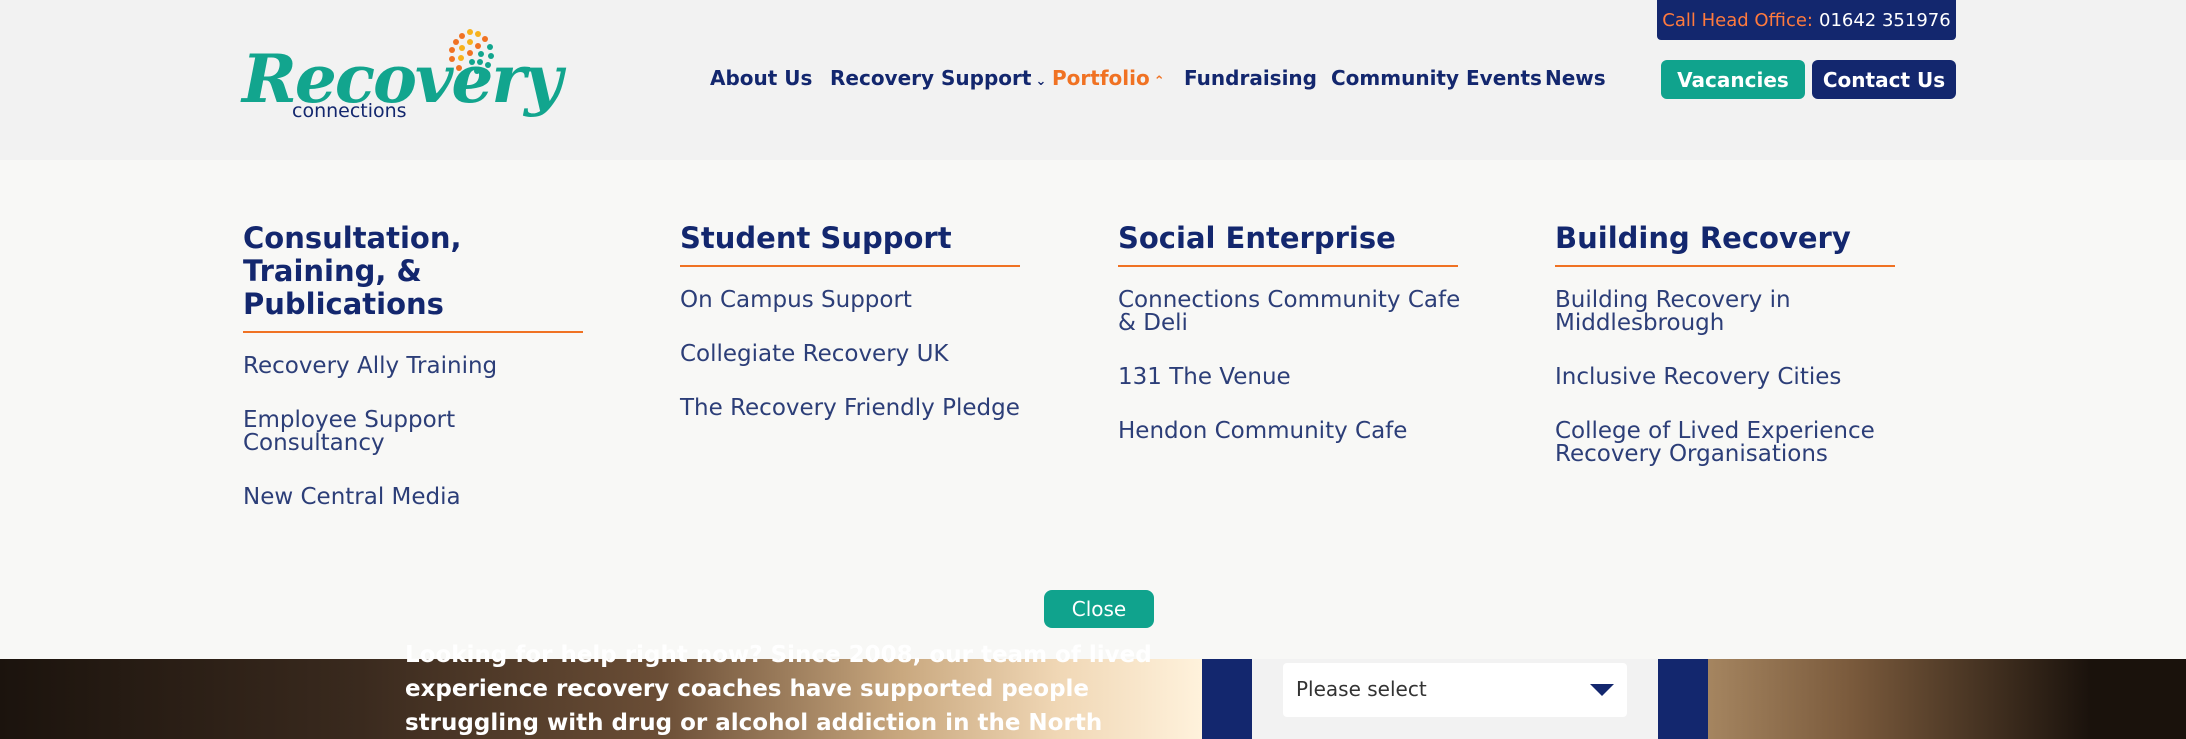  I want to click on menu-link: Hendon Community Cafe, so click(1298, 431).